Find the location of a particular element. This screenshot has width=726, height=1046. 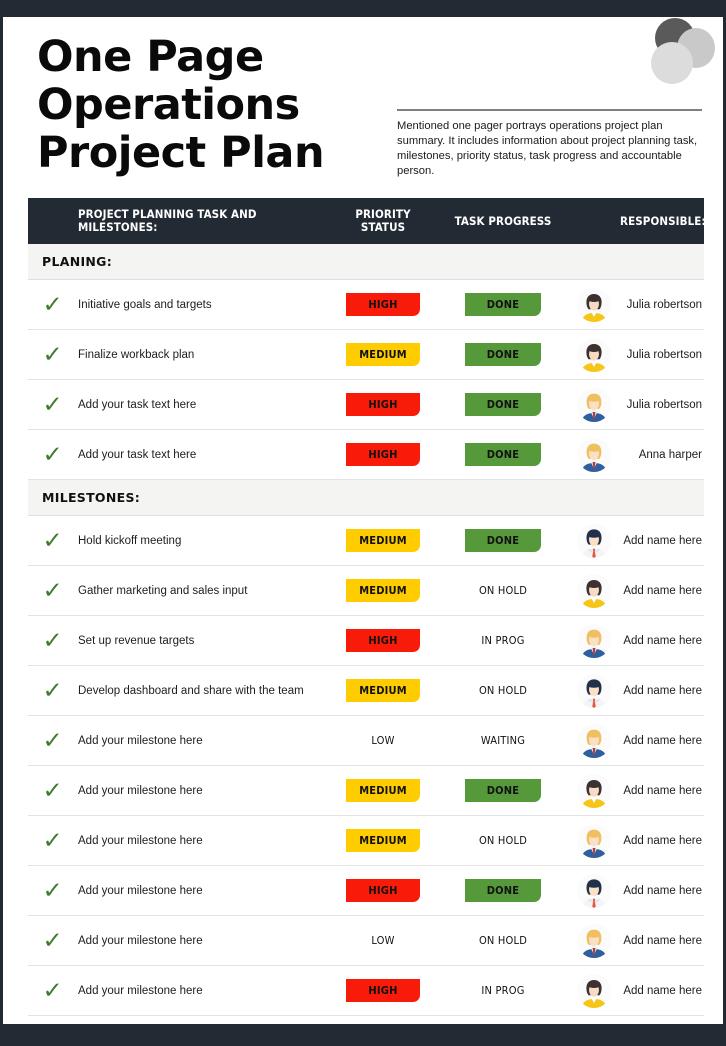

progress-badge: WAITING is located at coordinates (503, 740).